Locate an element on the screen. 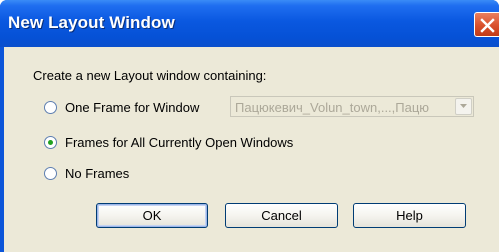  radio-no-frames is located at coordinates (50, 173).